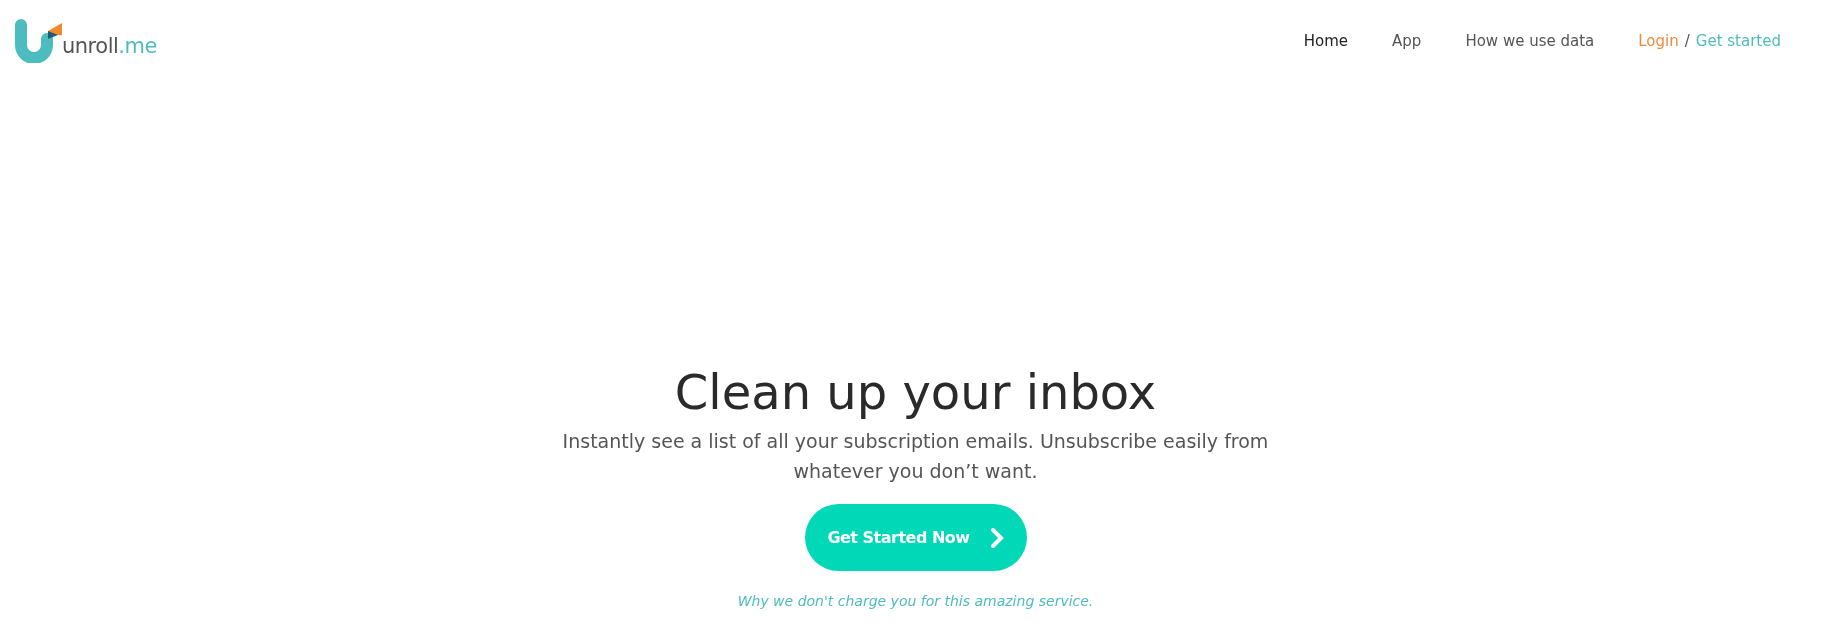 This screenshot has height=634, width=1831. I want to click on hero-title: Clean up your inbox, so click(915, 392).